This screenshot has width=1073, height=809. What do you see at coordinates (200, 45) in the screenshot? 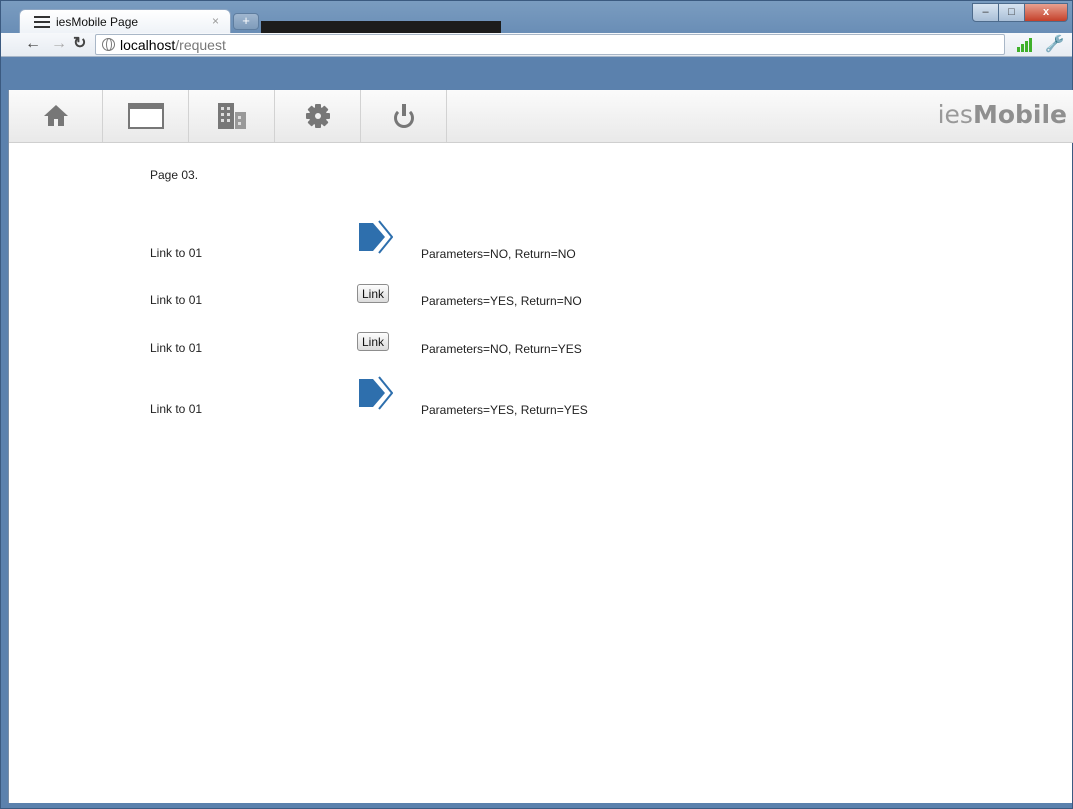
I see `url-path: /request` at bounding box center [200, 45].